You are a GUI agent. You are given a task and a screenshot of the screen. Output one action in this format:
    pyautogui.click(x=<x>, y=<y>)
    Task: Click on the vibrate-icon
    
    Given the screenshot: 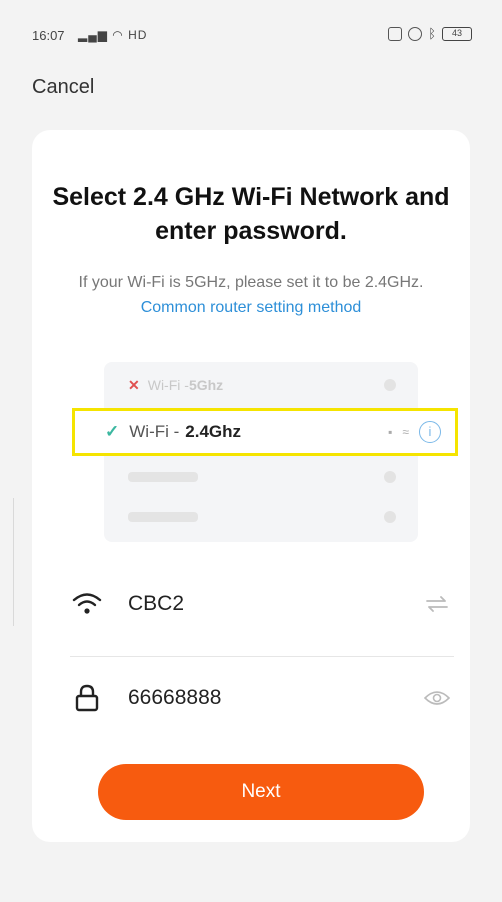 What is the action you would take?
    pyautogui.click(x=395, y=33)
    